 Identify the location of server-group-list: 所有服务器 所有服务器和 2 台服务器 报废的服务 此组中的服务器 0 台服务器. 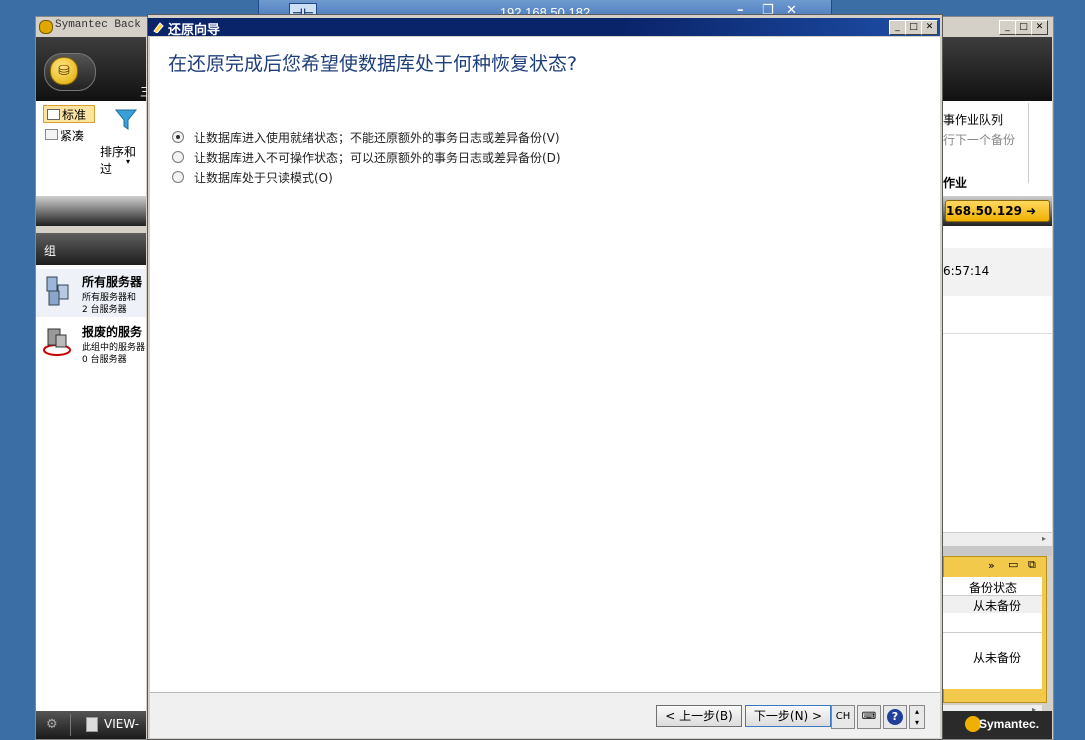
(91, 488).